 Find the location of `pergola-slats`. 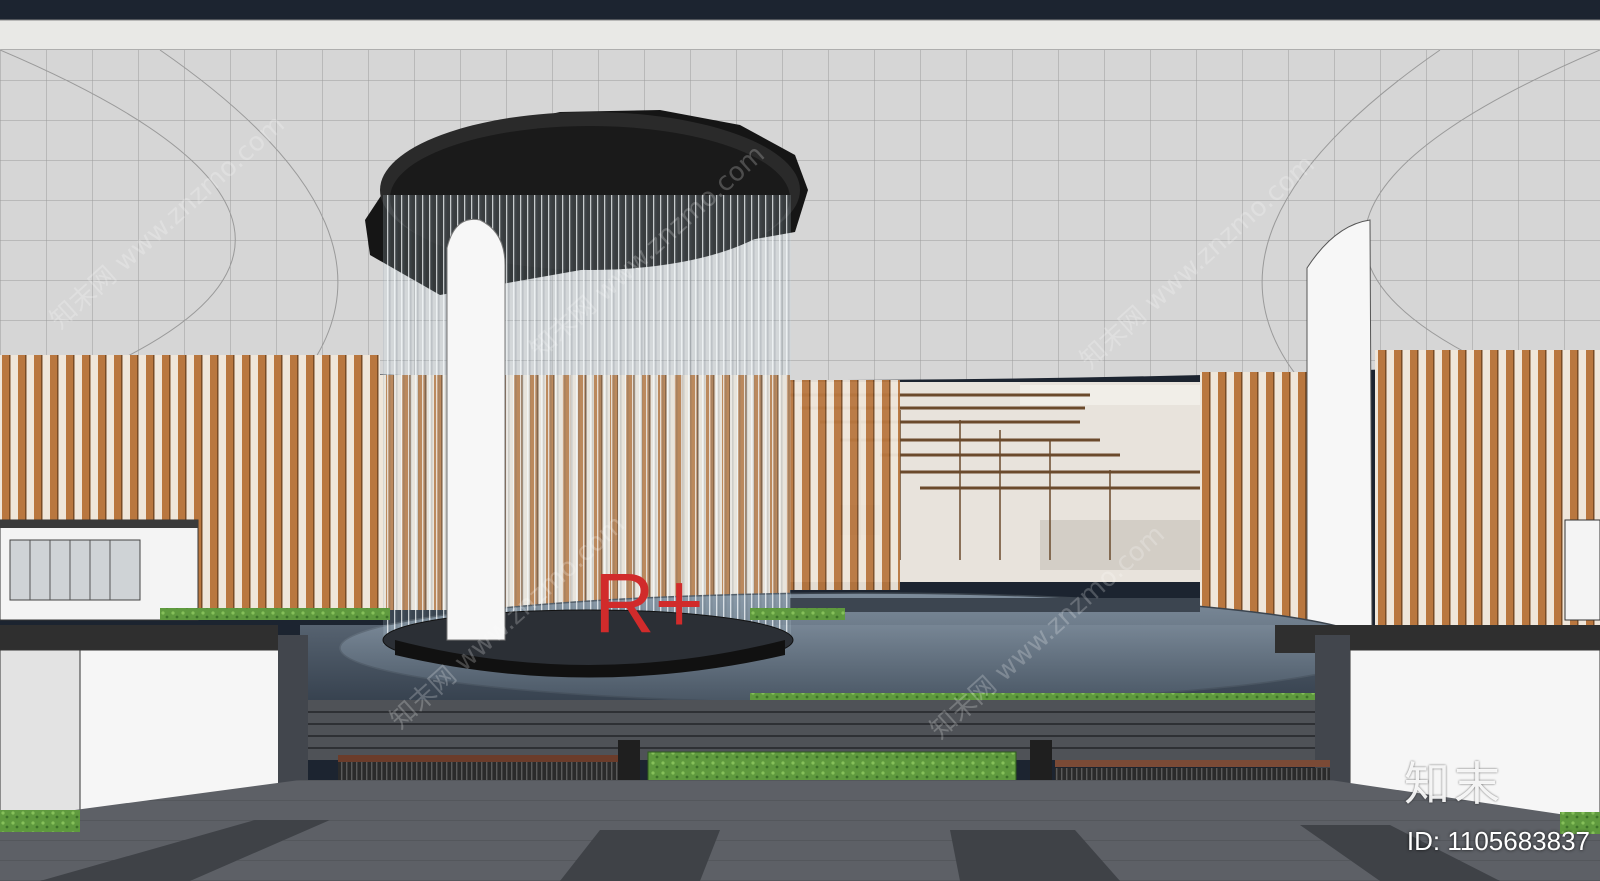

pergola-slats is located at coordinates (845, 485).